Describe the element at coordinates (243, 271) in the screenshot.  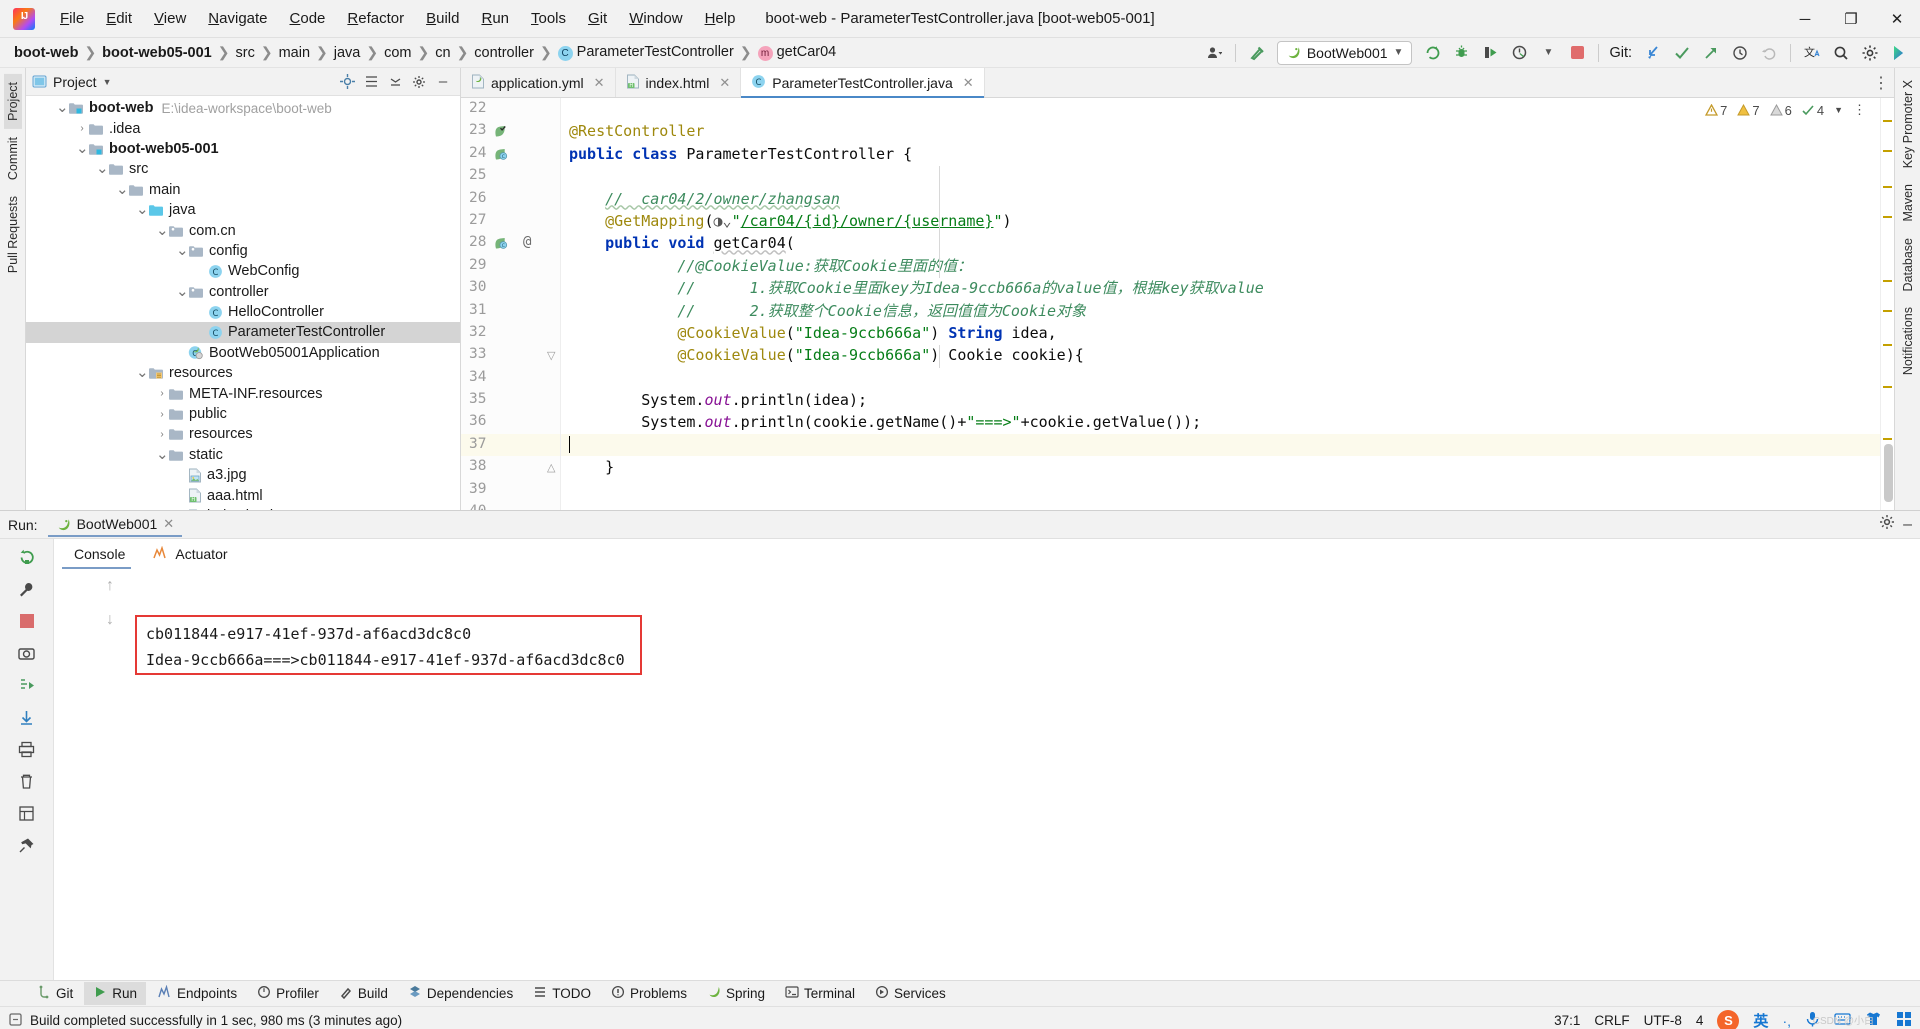
I see `tree-node-webconfig: C WebConfig` at that location.